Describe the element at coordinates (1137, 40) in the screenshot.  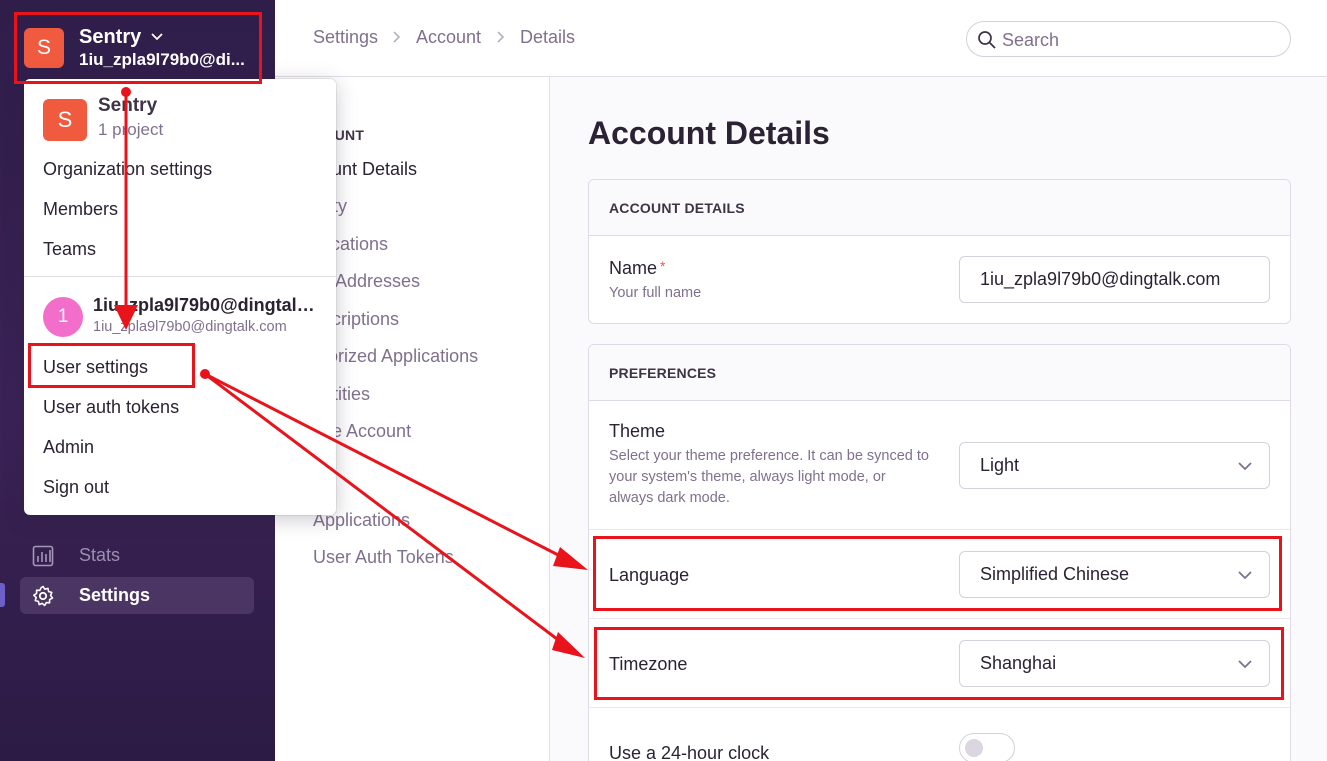
I see `search-input` at that location.